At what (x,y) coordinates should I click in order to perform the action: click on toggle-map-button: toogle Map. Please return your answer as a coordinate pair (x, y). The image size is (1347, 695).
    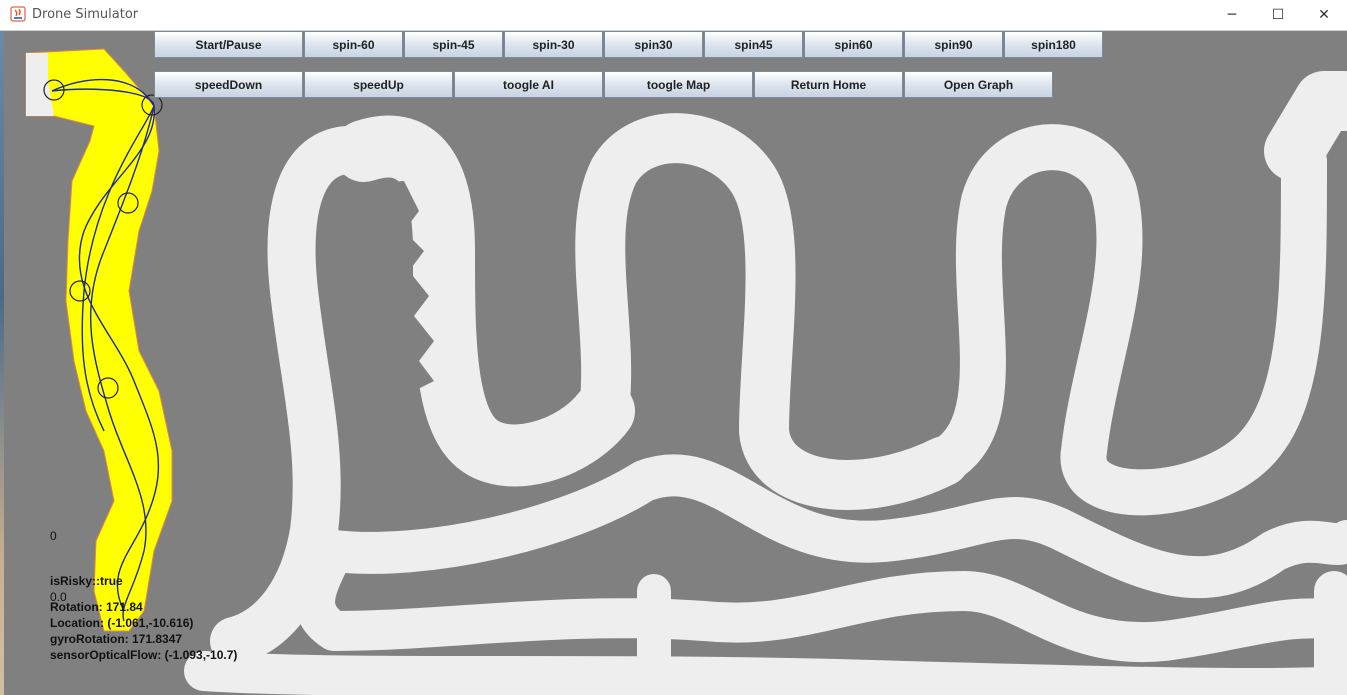
    Looking at the image, I should click on (678, 84).